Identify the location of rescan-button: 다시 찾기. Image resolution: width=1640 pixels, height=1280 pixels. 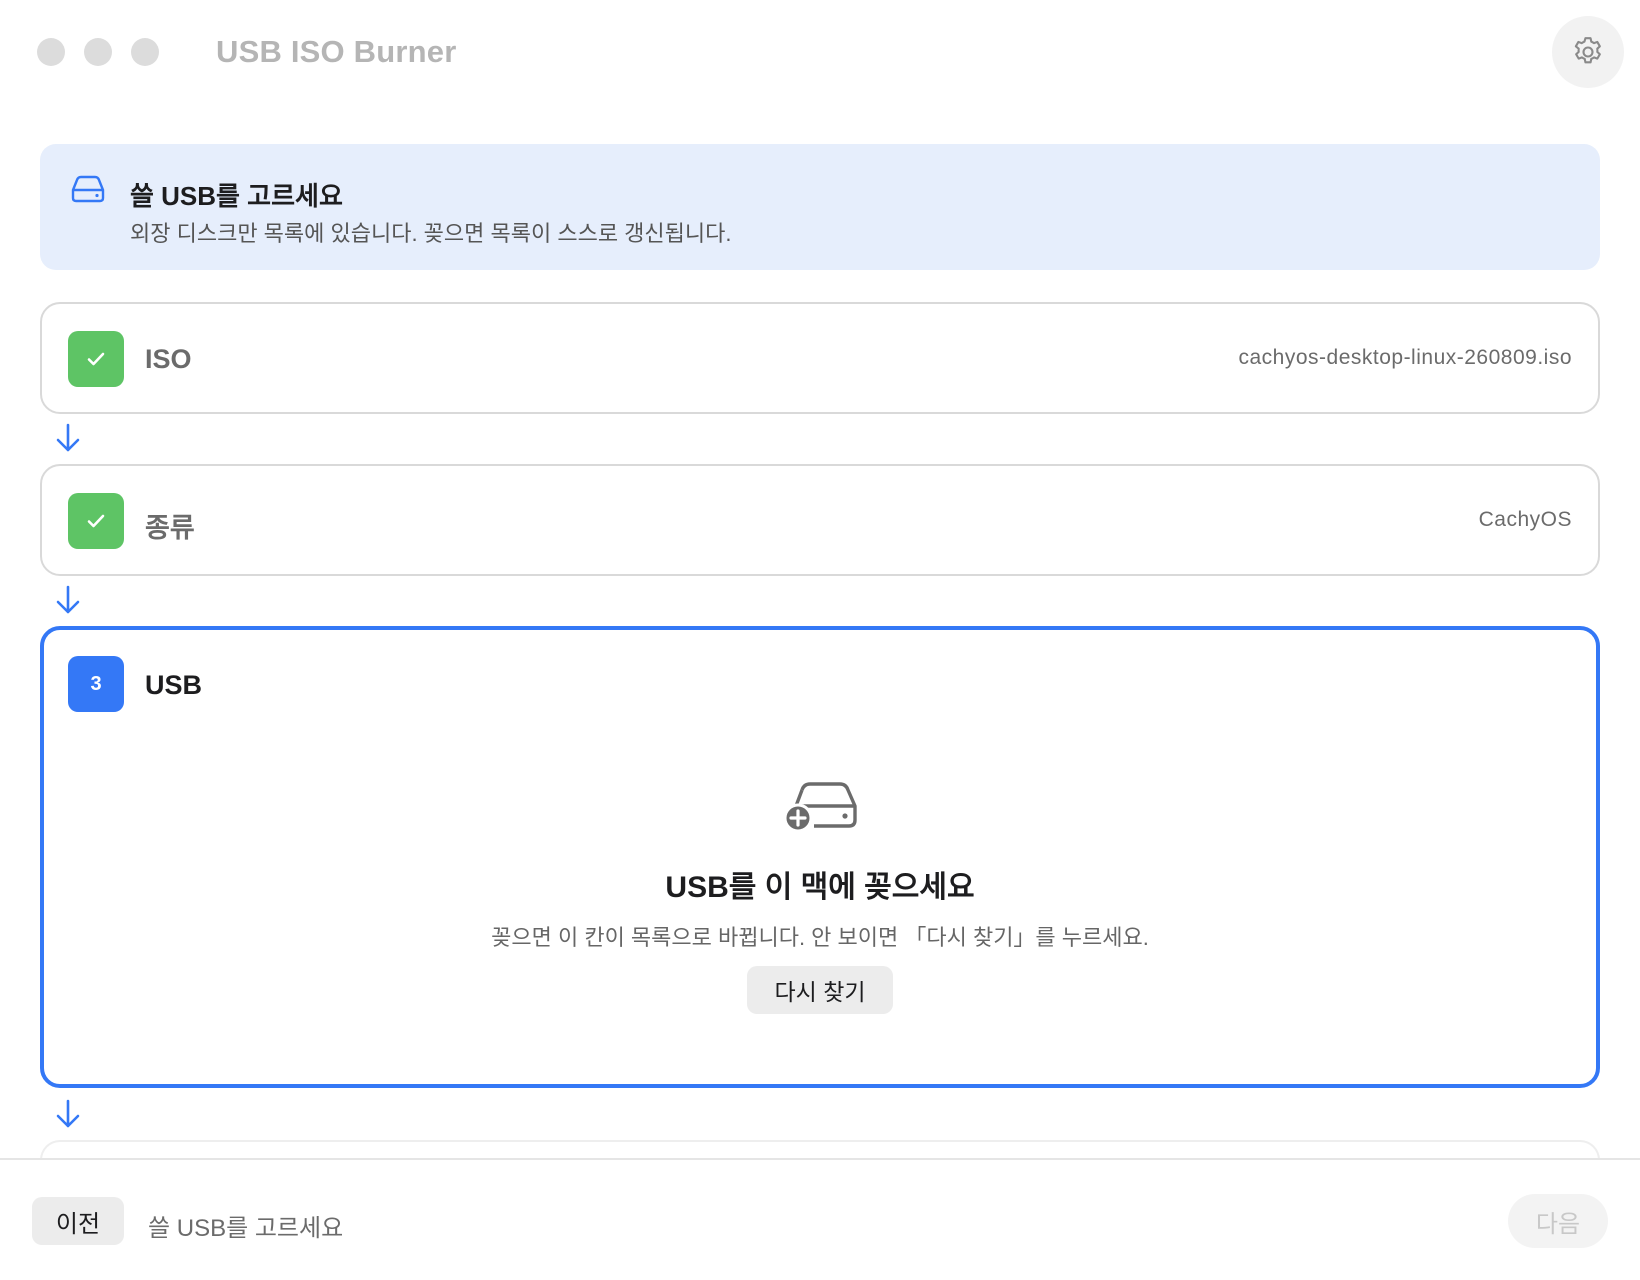
(820, 990).